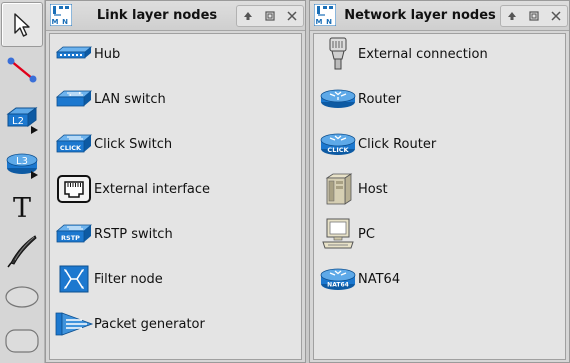 The height and width of the screenshot is (363, 570). Describe the element at coordinates (338, 285) in the screenshot. I see `svg-text: NAT64` at that location.